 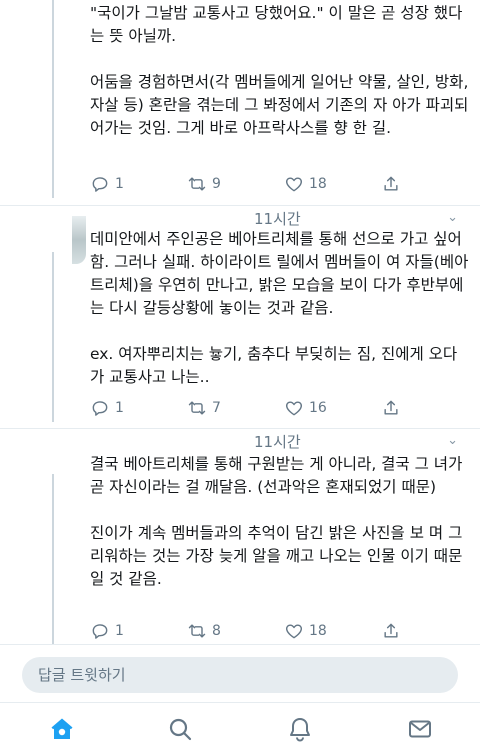 What do you see at coordinates (216, 408) in the screenshot?
I see `retweet-count: 7` at bounding box center [216, 408].